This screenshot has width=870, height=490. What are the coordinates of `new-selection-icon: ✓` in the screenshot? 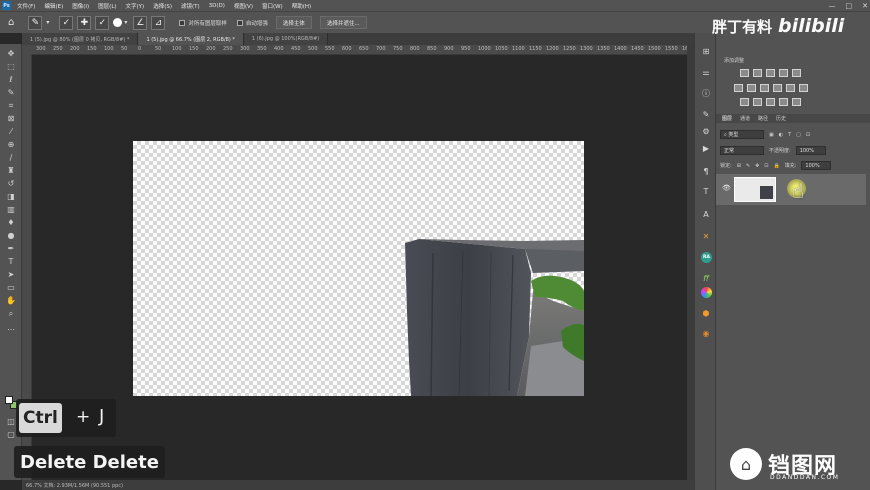 It's located at (66, 22).